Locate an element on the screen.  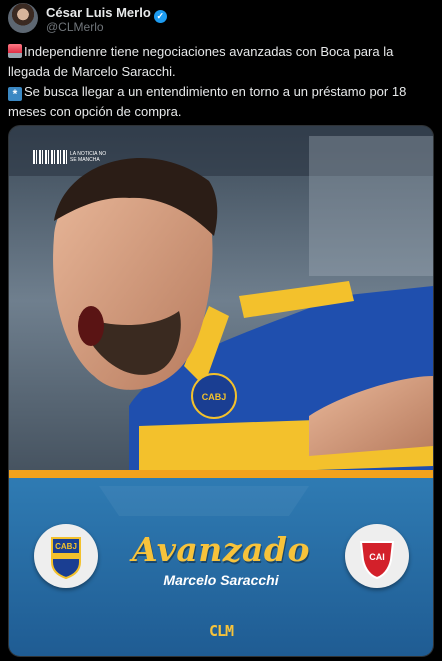
brand-watermark: LA NOTICIA NO SE MANCHA is located at coordinates (71, 157).